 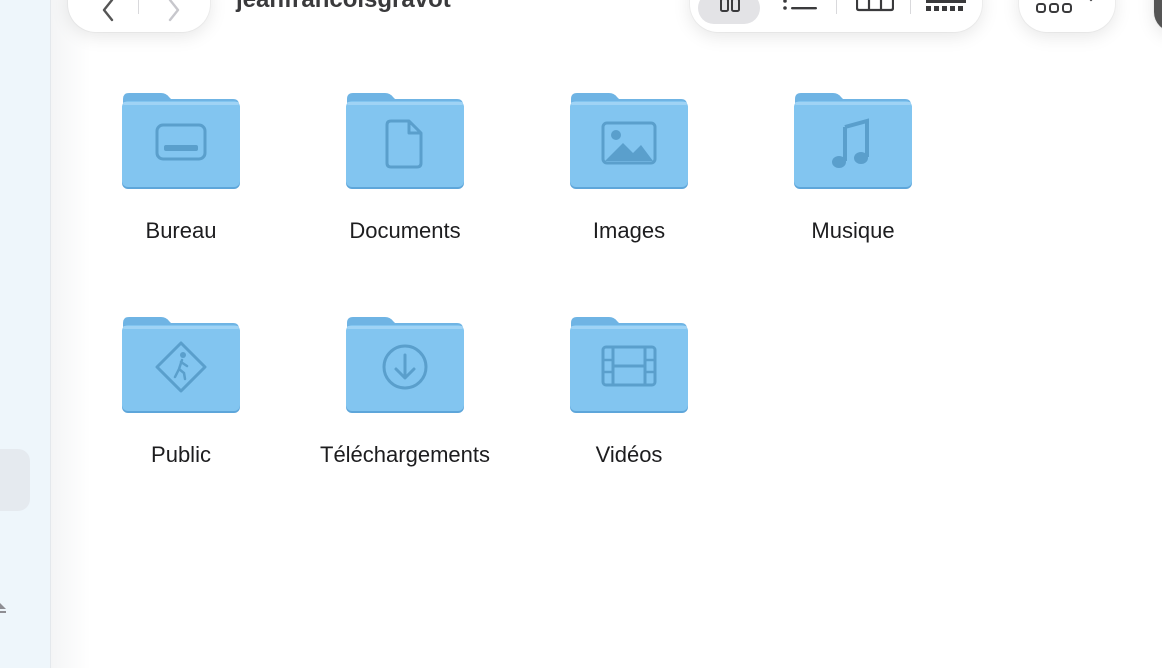 I want to click on chevron-right-icon, so click(x=174, y=11).